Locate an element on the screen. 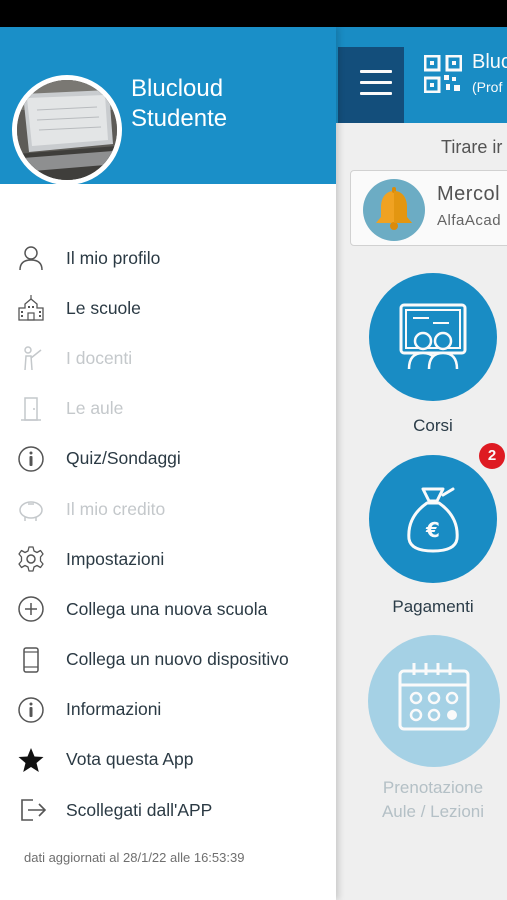  menu-item-profile: Il mio profilo is located at coordinates (168, 258).